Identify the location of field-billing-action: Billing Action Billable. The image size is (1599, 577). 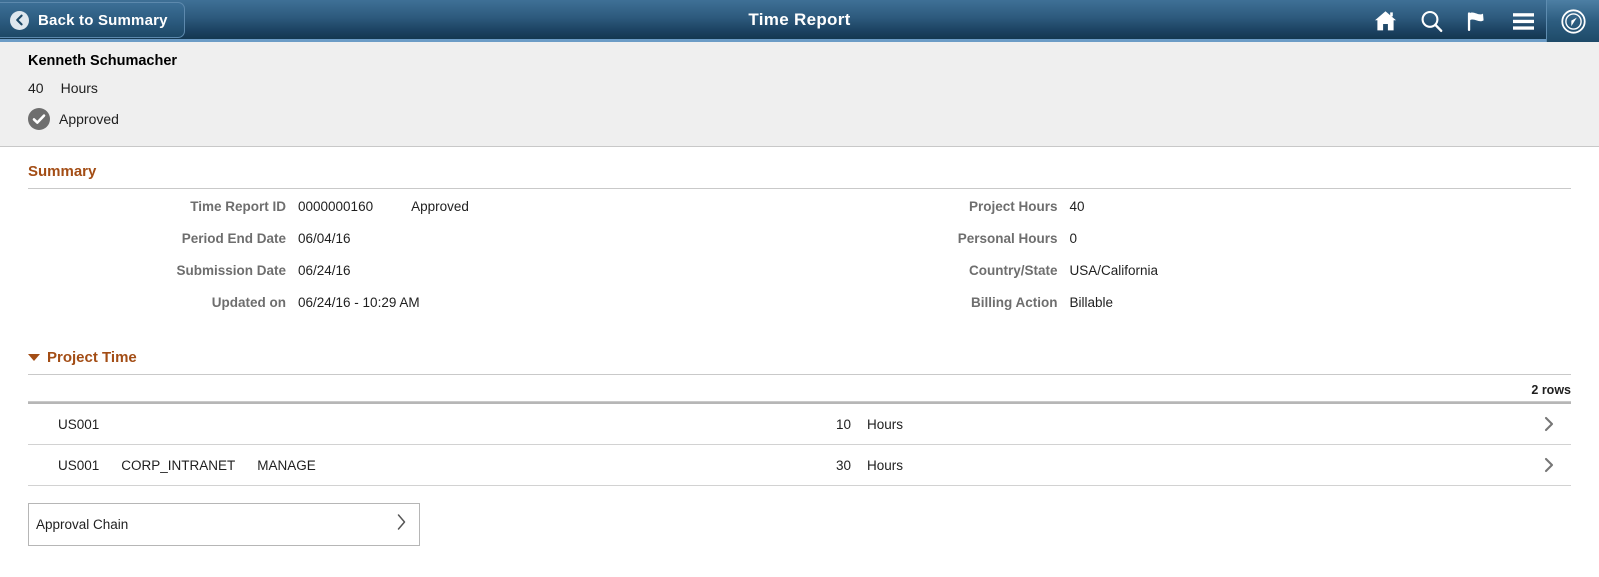
(1186, 311).